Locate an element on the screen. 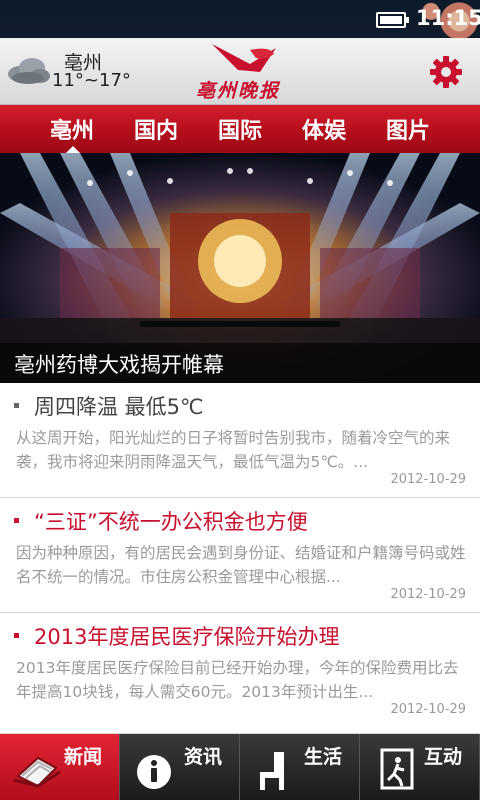  nav-info-button: 资讯 is located at coordinates (180, 767).